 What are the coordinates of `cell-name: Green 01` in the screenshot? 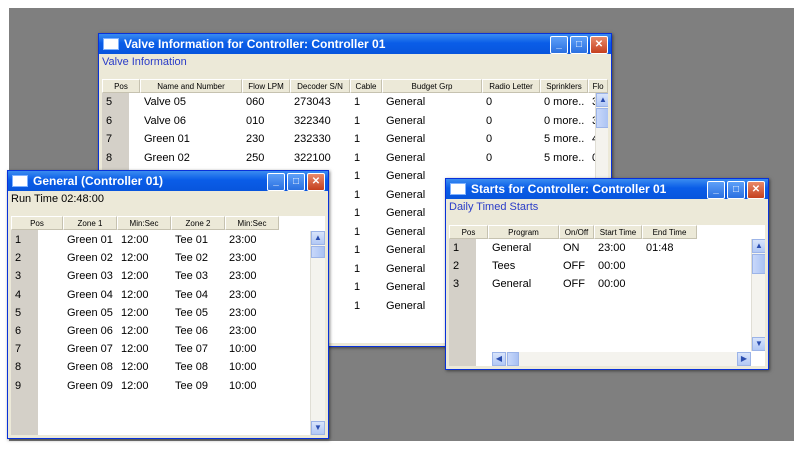 It's located at (167, 139).